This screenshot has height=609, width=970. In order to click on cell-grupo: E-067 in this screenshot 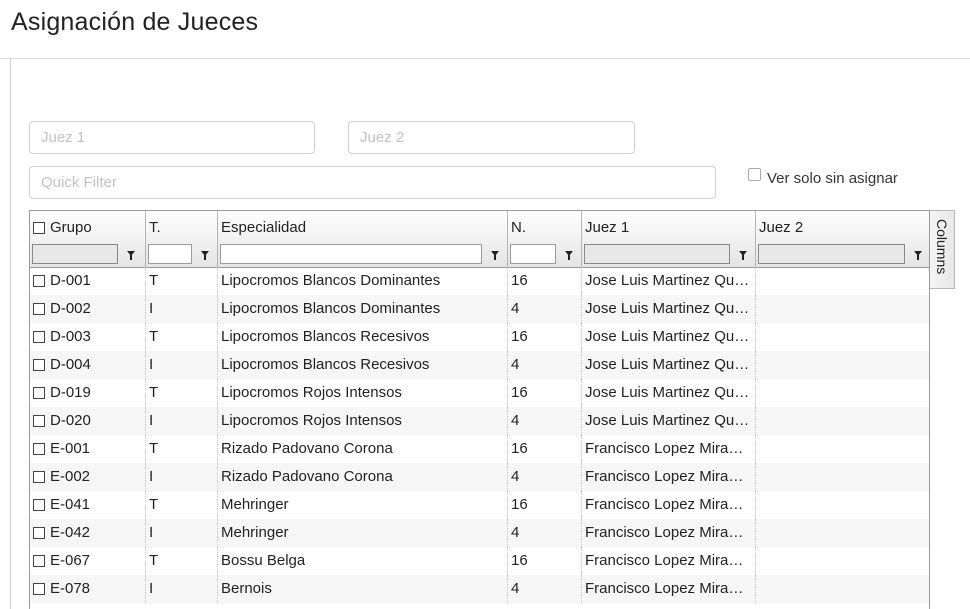, I will do `click(88, 561)`.